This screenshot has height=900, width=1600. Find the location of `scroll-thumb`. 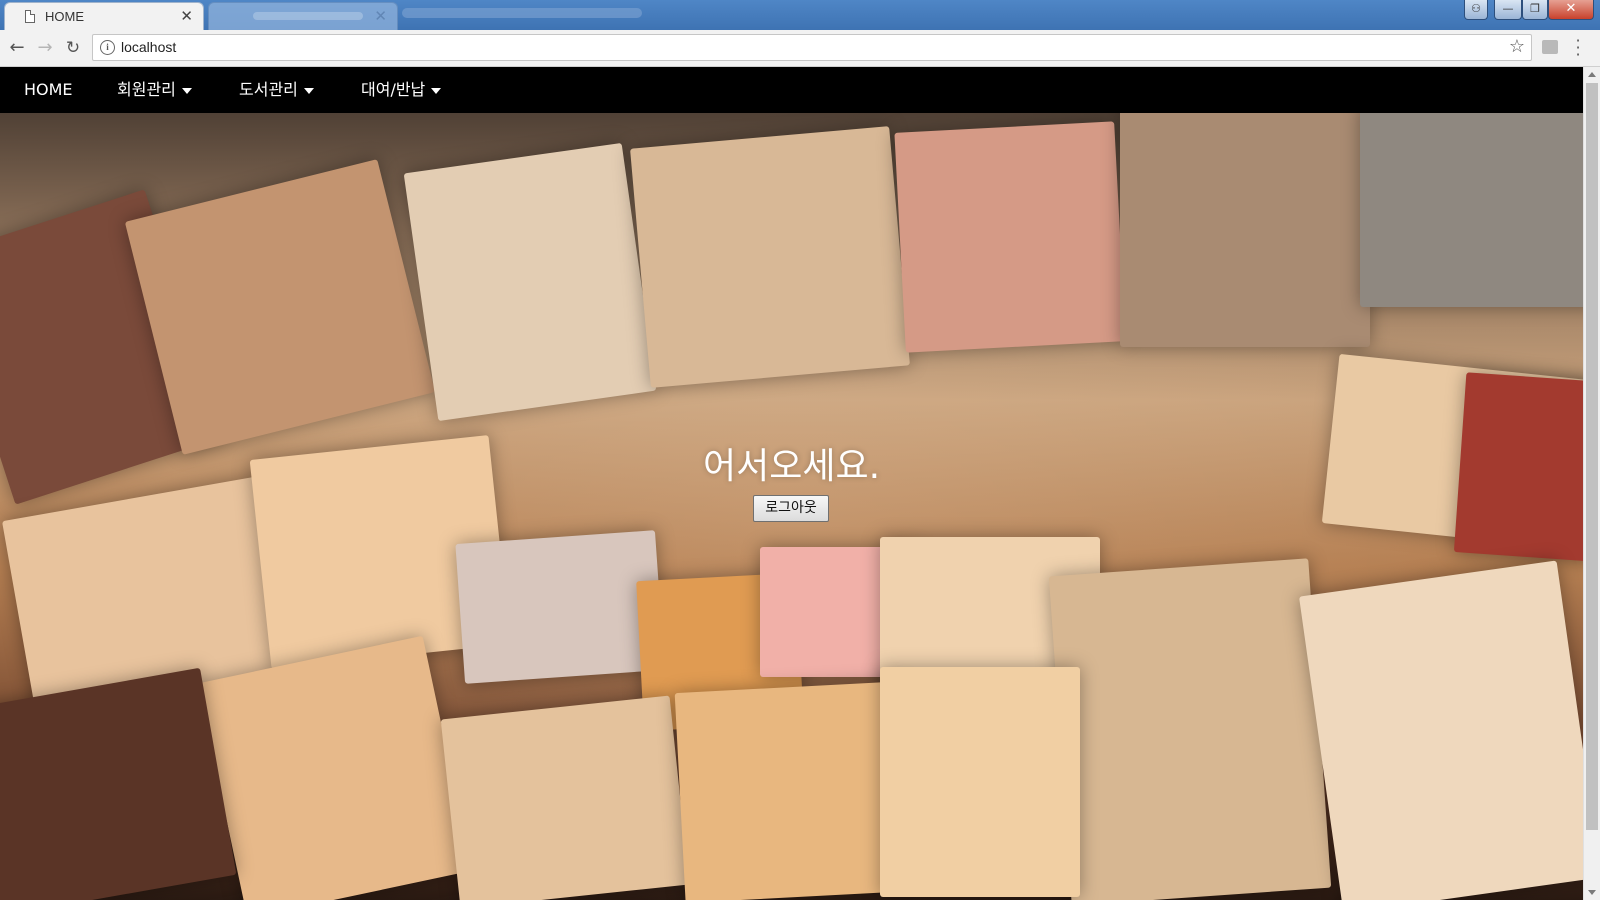

scroll-thumb is located at coordinates (1592, 456).